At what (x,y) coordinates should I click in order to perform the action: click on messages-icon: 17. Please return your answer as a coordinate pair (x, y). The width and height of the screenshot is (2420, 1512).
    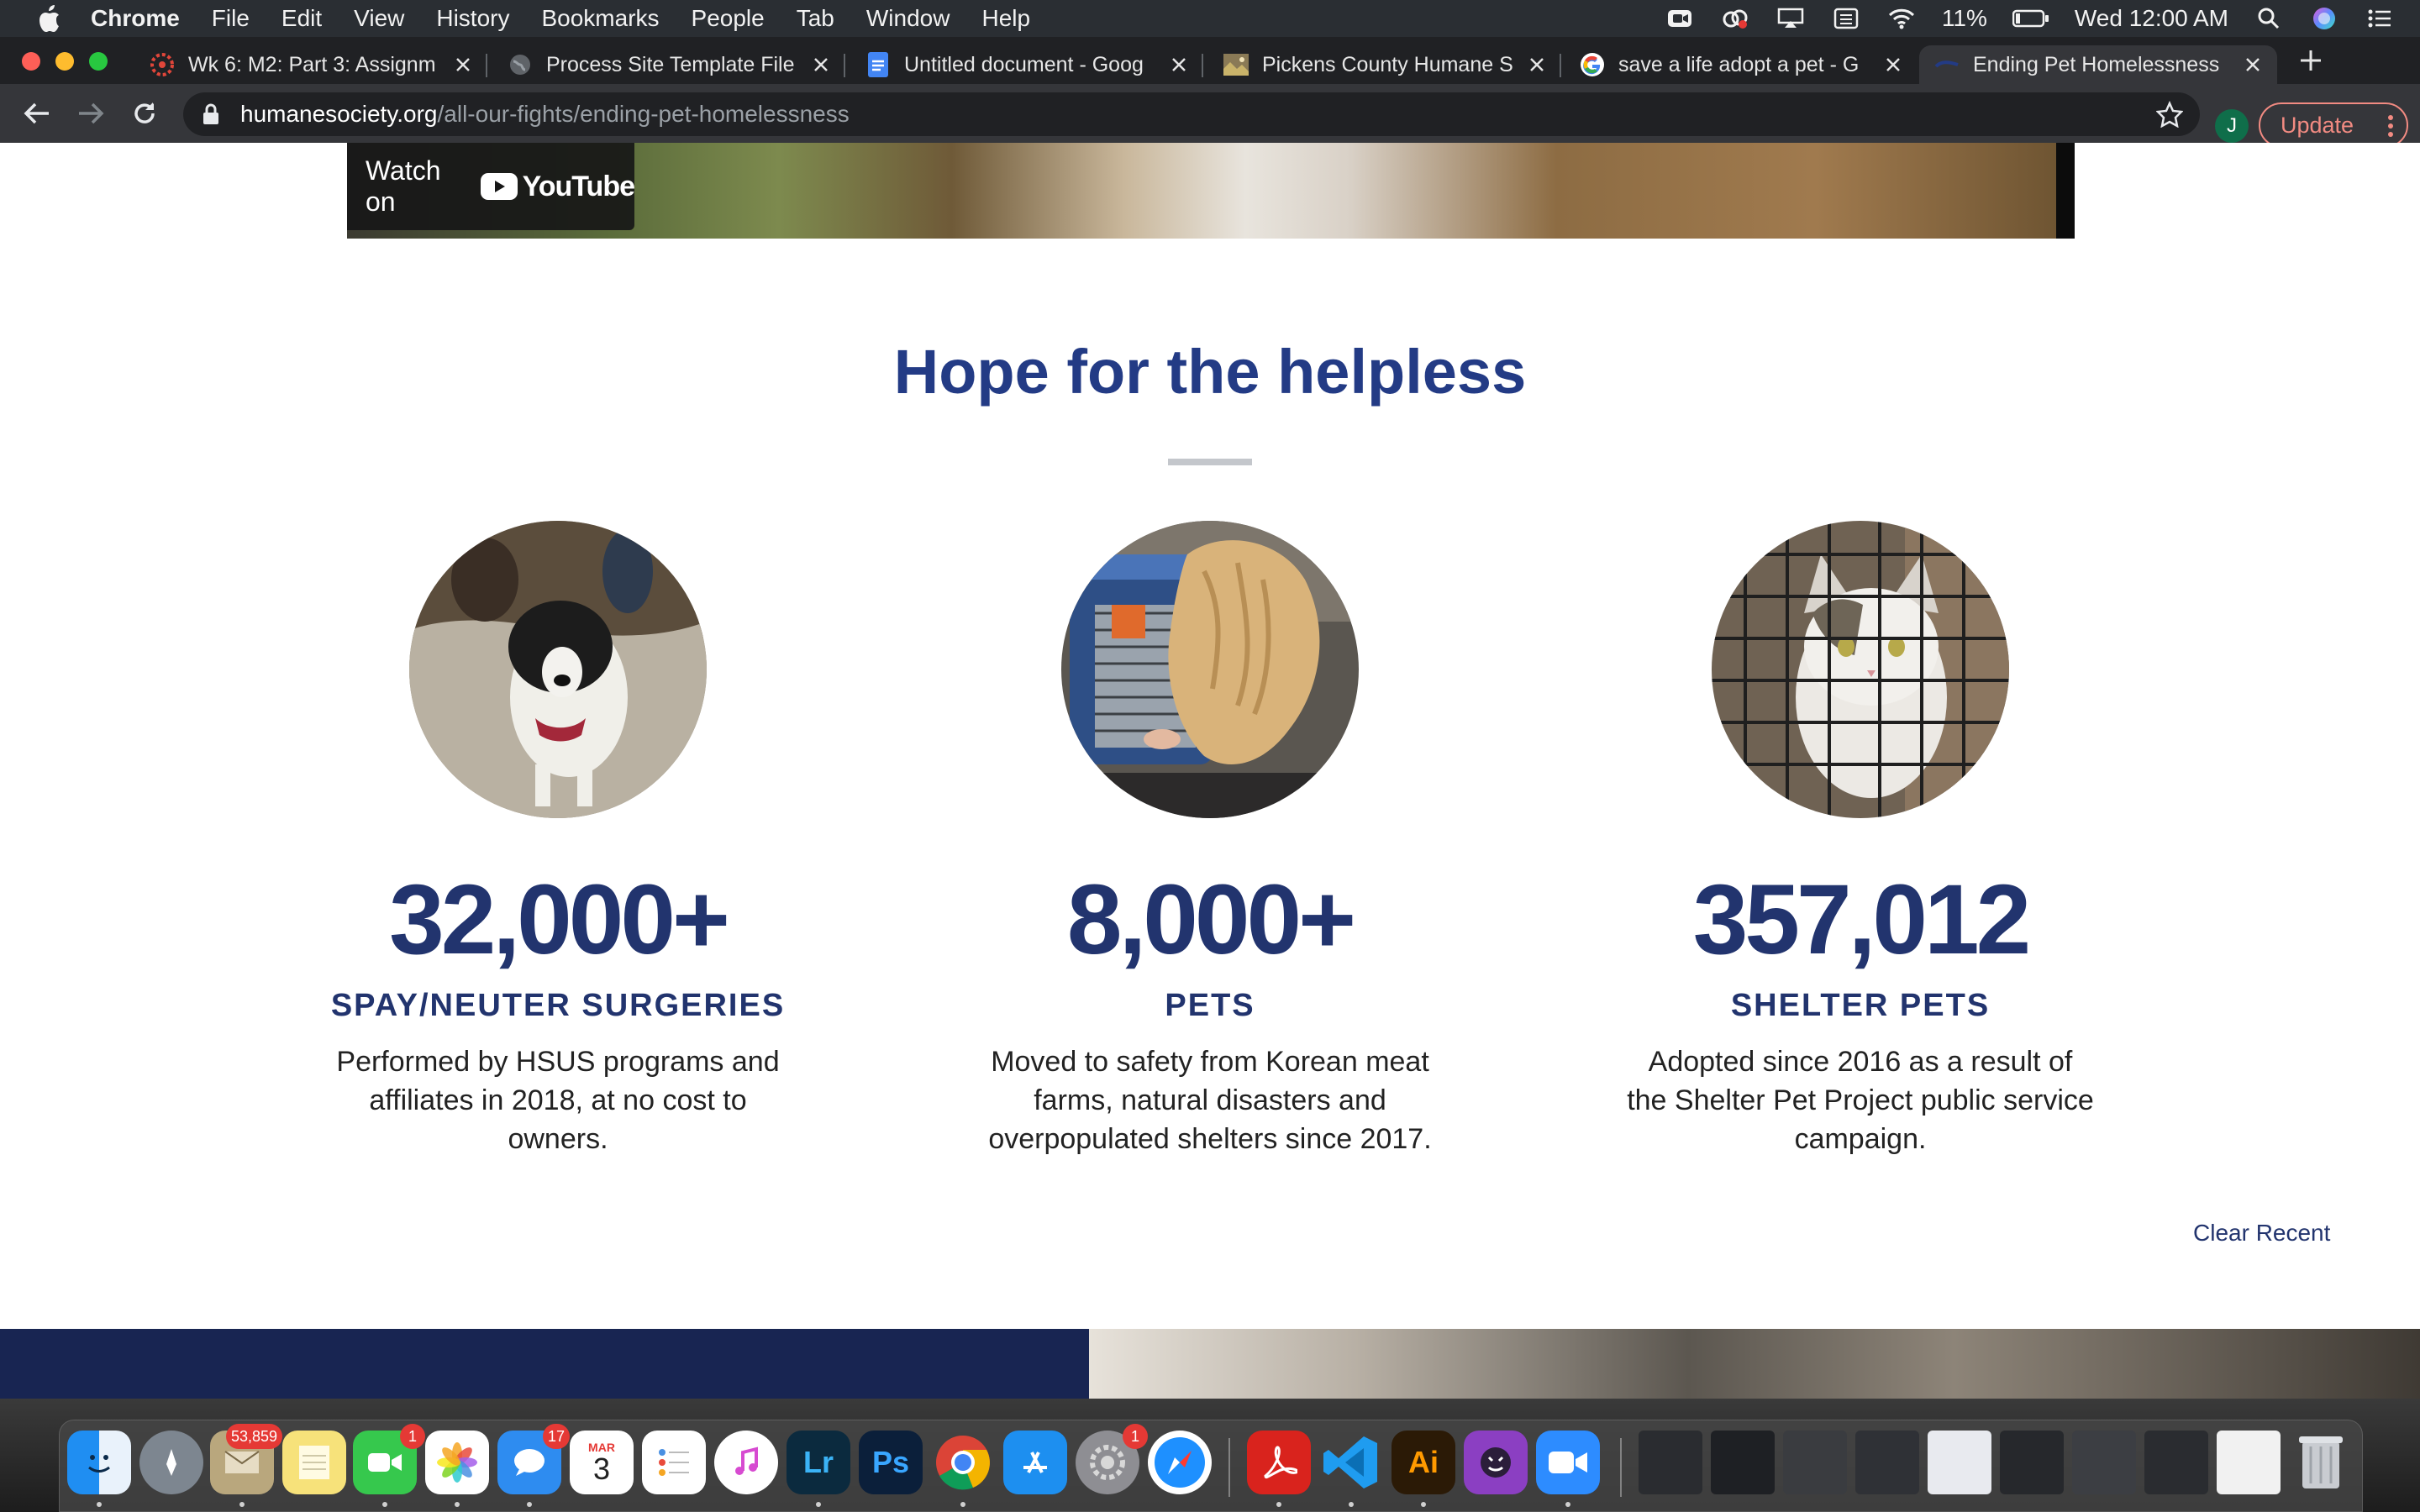
    Looking at the image, I should click on (533, 1459).